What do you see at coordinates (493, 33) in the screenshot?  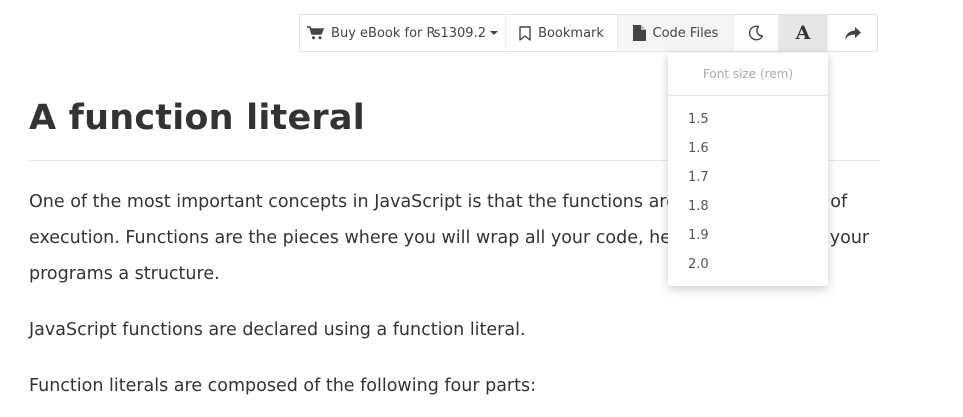 I see `caret-down-icon` at bounding box center [493, 33].